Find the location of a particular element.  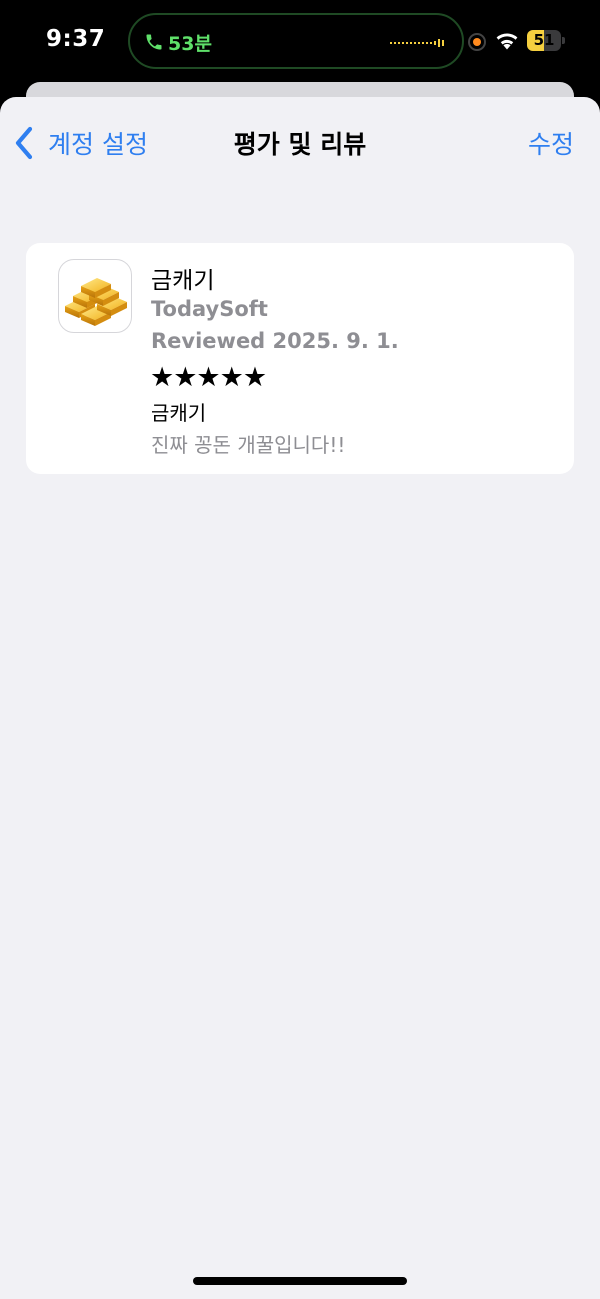

review-body: 진짜 꽁돈 개꿀입니다!! is located at coordinates (248, 445).